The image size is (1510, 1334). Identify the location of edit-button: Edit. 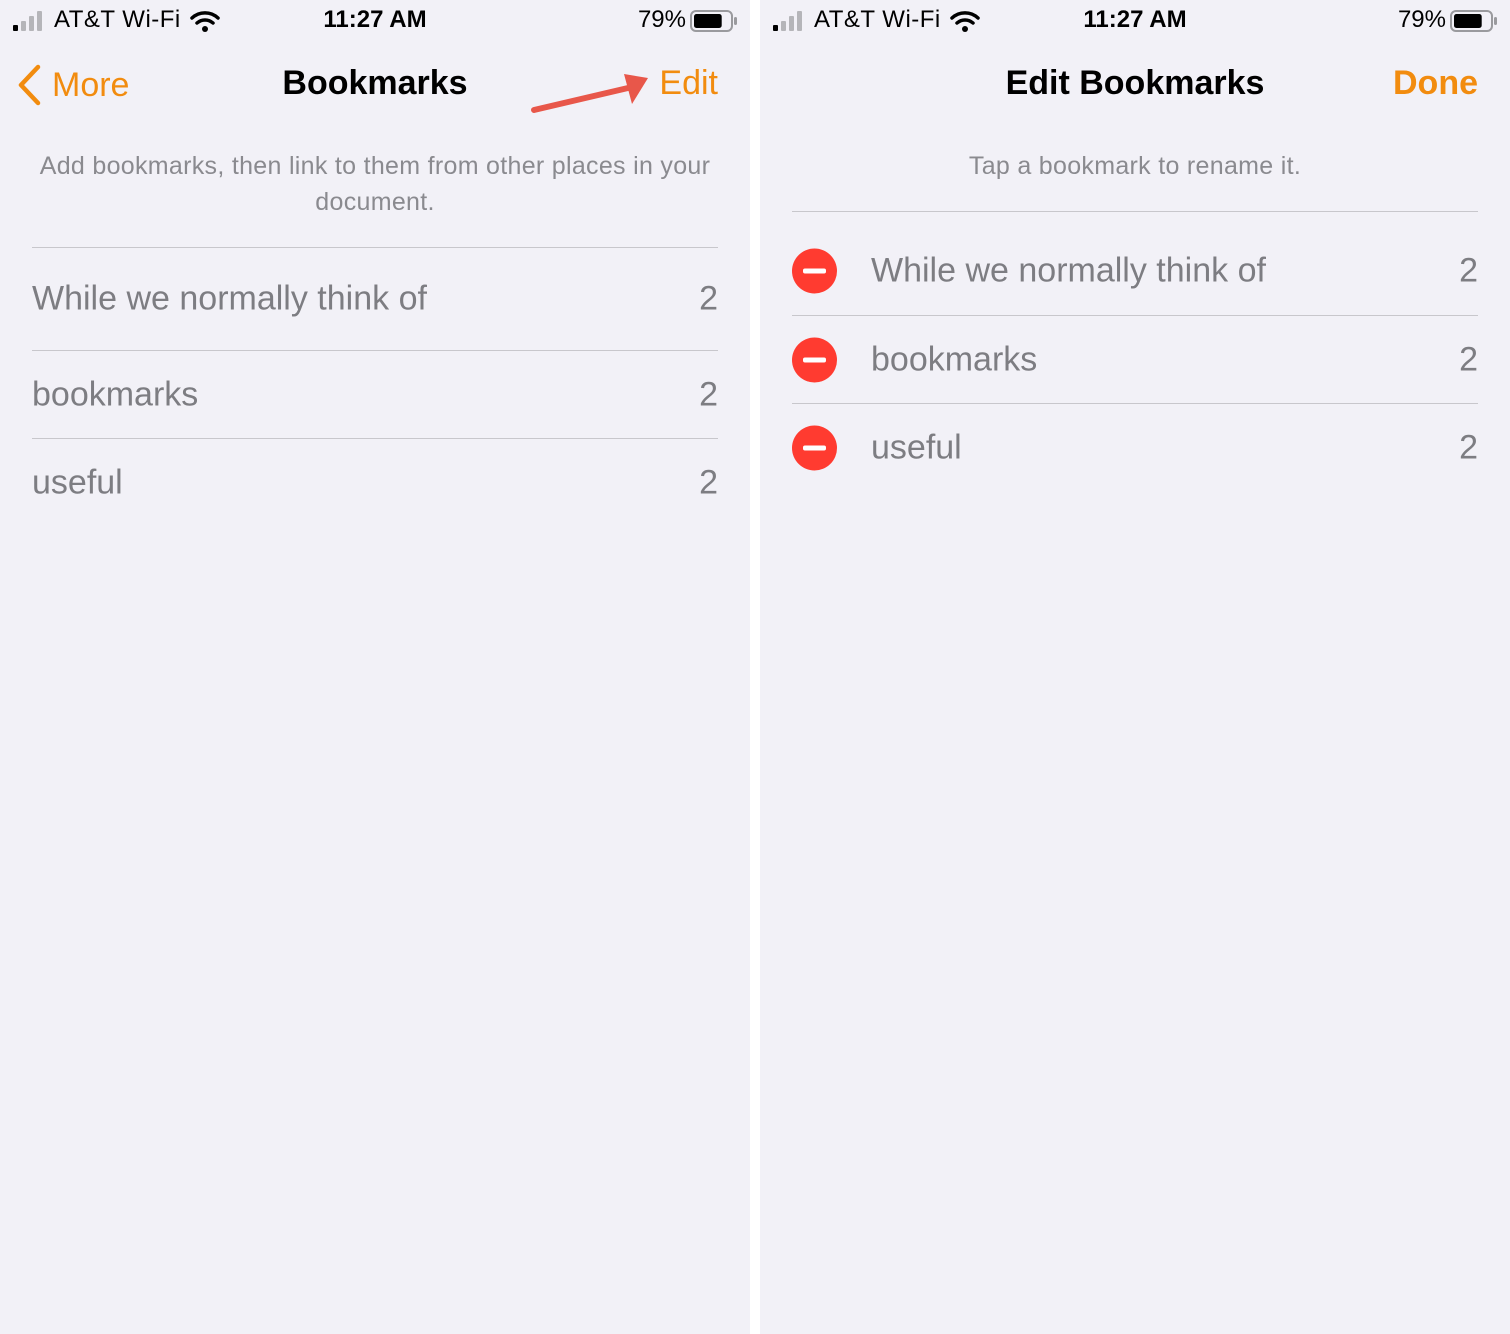
(688, 83).